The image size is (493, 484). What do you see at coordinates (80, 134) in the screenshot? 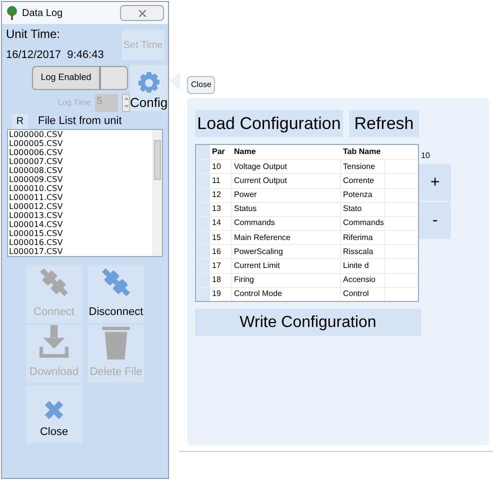
I see `file-list-item: L000000.CSV` at bounding box center [80, 134].